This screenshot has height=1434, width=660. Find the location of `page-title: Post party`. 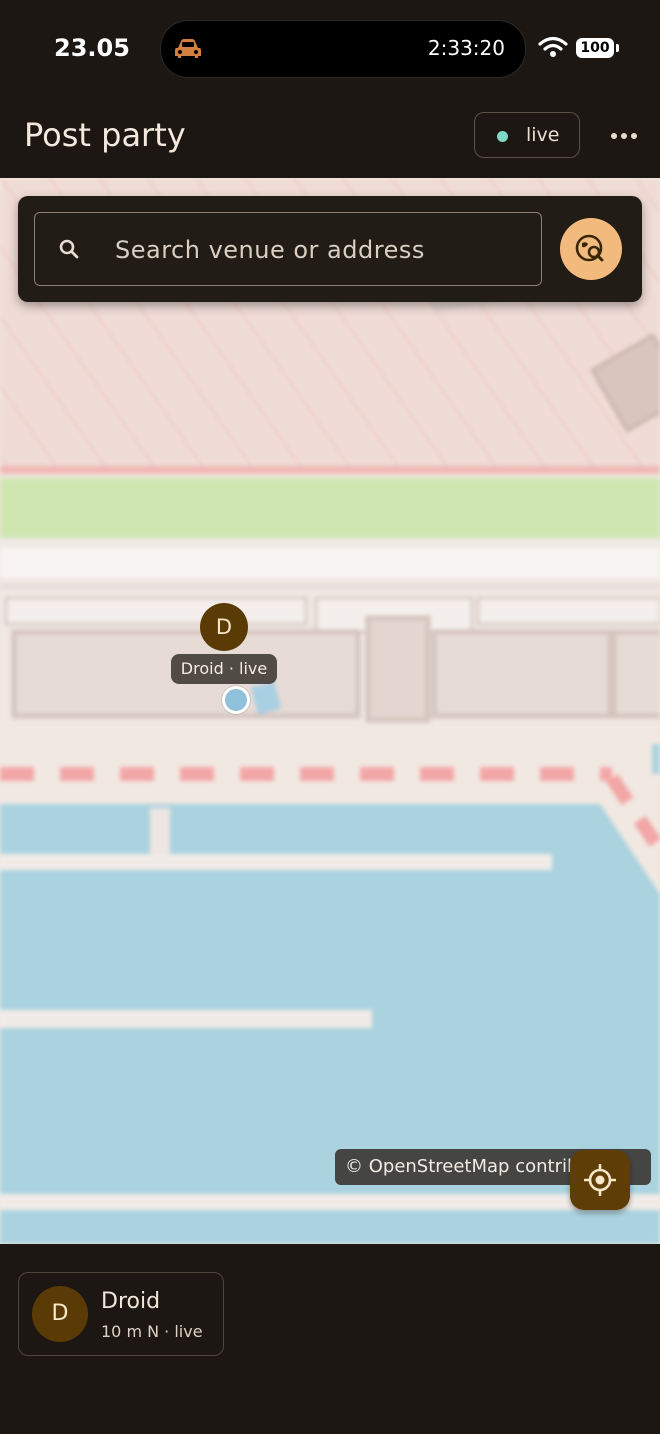

page-title: Post party is located at coordinates (105, 135).